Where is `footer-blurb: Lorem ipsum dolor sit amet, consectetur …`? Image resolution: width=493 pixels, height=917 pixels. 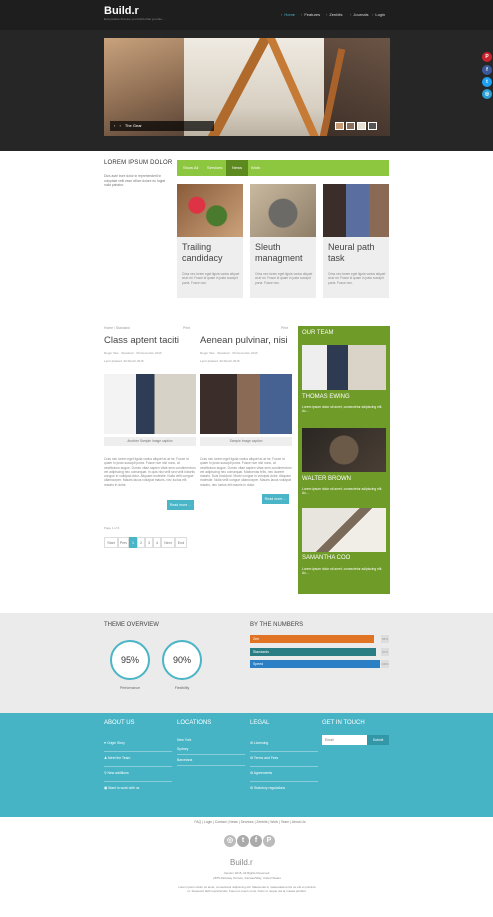 footer-blurb: Lorem ipsum dolor sit amet, consectetur … is located at coordinates (247, 889).